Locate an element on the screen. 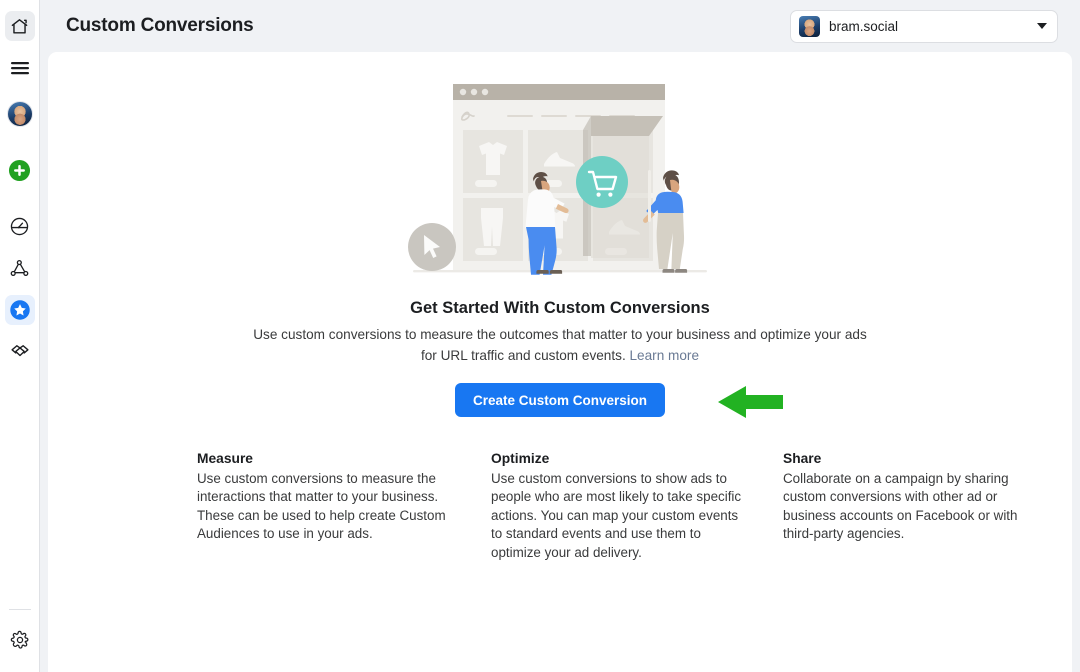  top-bar: Custom Conversions bram.social is located at coordinates (560, 26).